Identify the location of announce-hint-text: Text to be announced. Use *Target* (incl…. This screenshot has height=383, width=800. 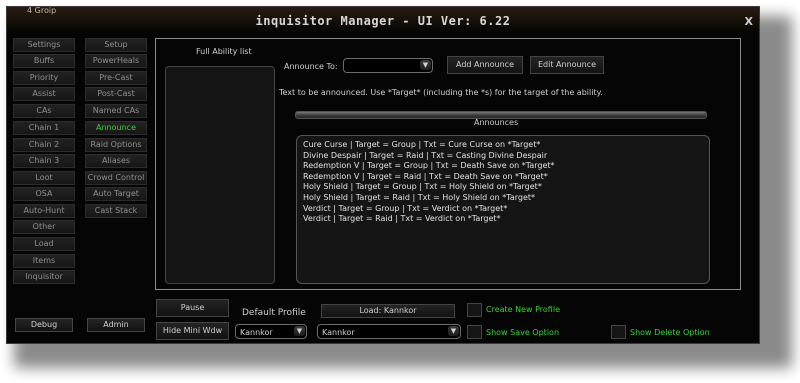
(441, 92).